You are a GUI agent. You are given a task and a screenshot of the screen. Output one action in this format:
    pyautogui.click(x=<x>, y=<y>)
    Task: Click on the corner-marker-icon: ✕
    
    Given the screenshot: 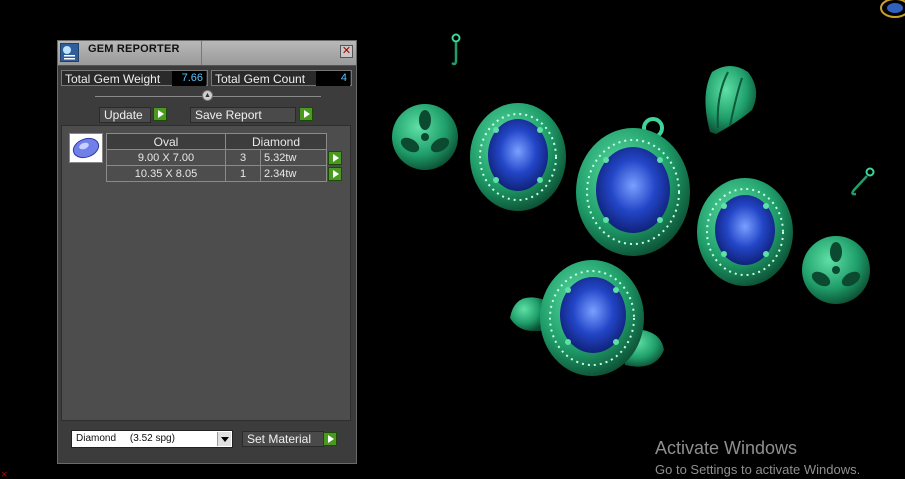 What is the action you would take?
    pyautogui.click(x=4, y=474)
    